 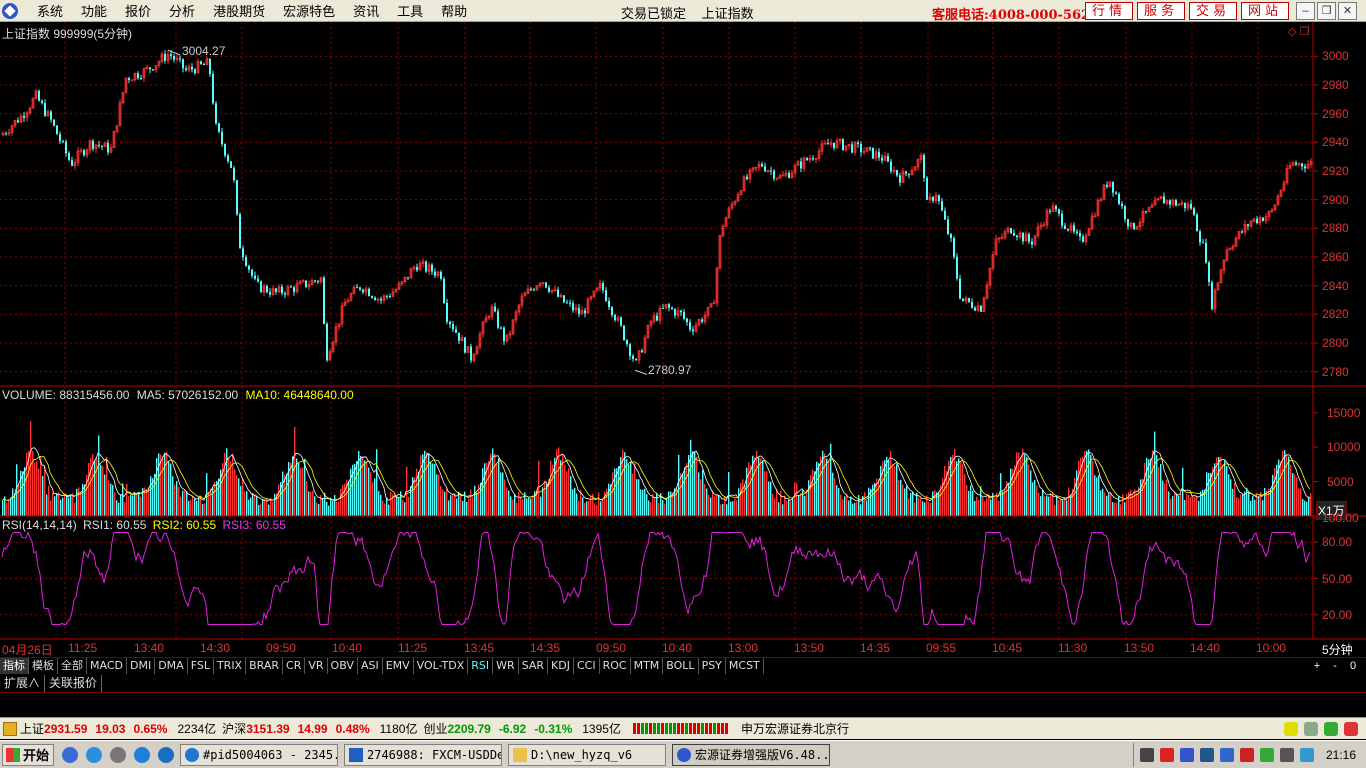 What do you see at coordinates (1206, 755) in the screenshot?
I see `shield-icon` at bounding box center [1206, 755].